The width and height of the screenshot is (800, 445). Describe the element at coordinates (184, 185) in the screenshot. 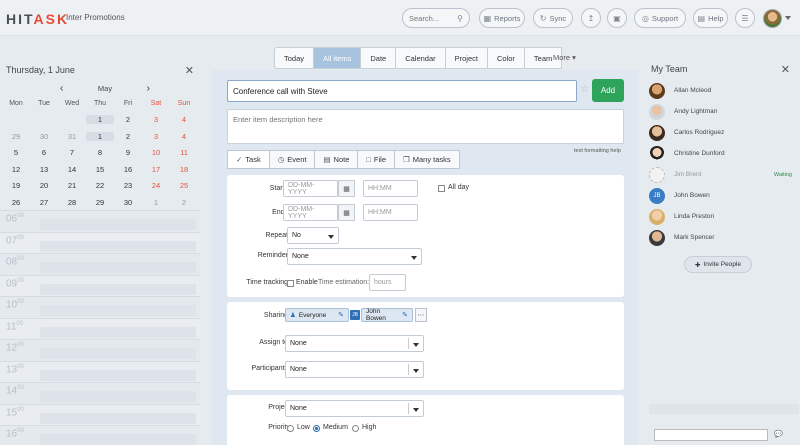

I see `calendar-day: 25` at that location.